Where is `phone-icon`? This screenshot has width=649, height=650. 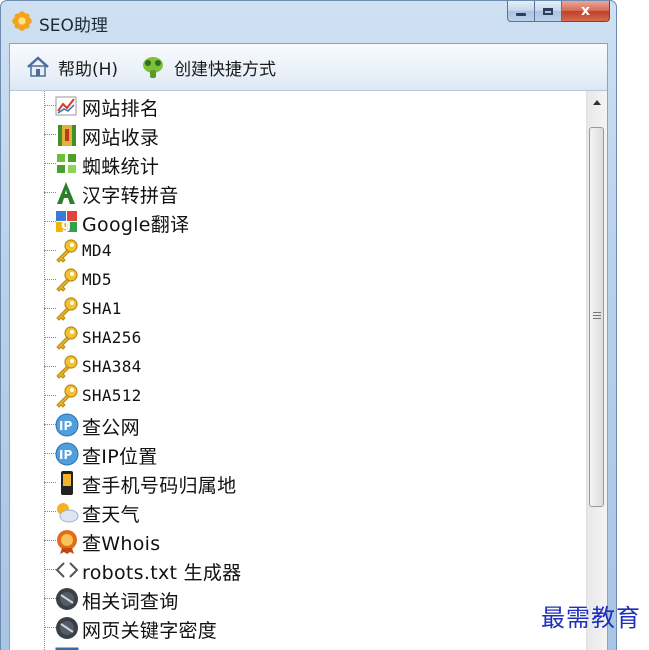
phone-icon is located at coordinates (67, 483).